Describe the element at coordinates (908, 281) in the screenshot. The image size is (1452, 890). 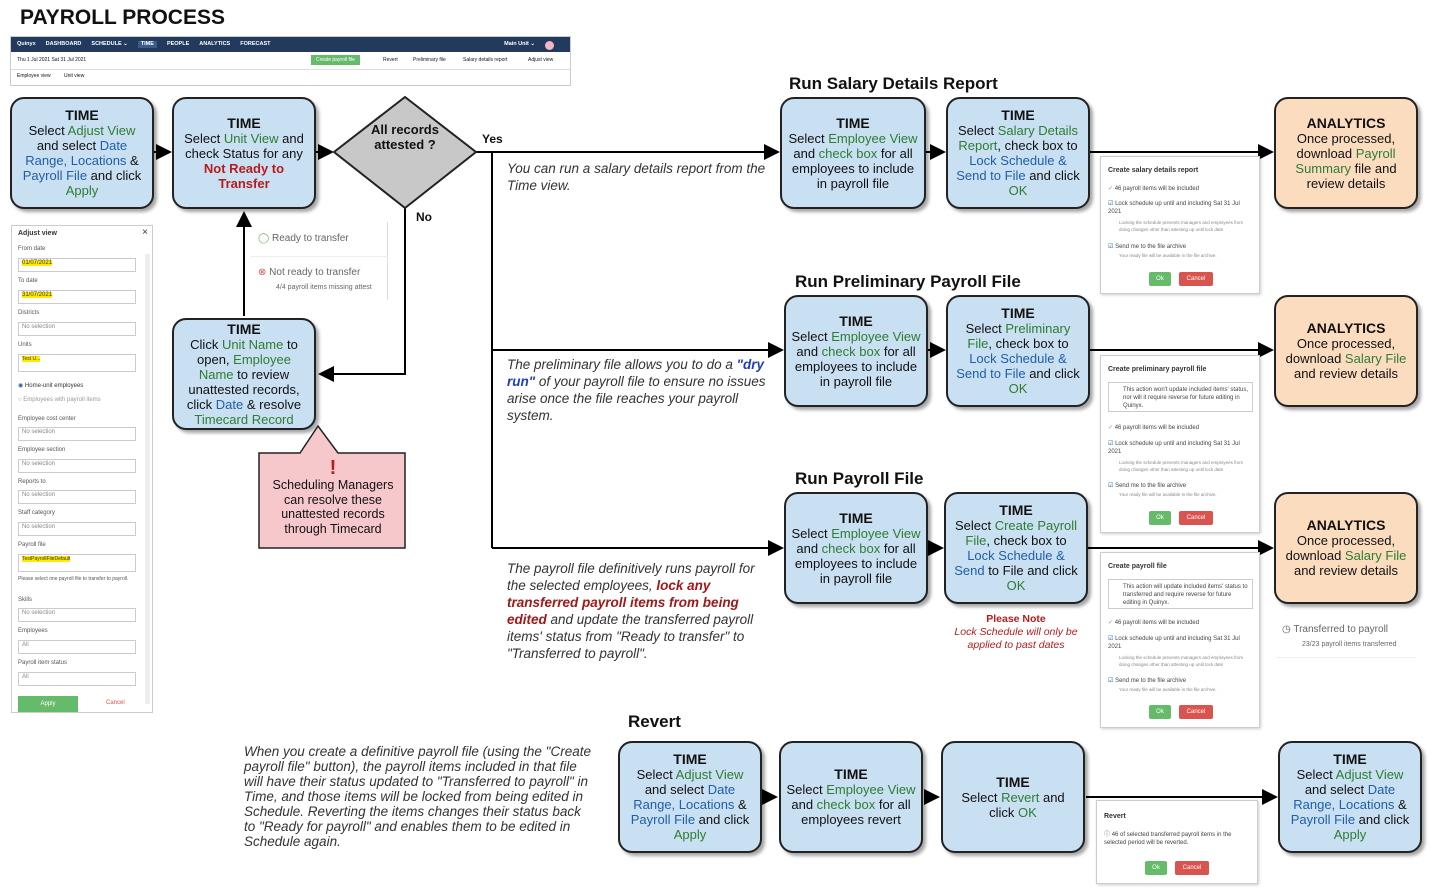
I see `section-preliminary-heading: Run Preliminary Payroll File` at that location.